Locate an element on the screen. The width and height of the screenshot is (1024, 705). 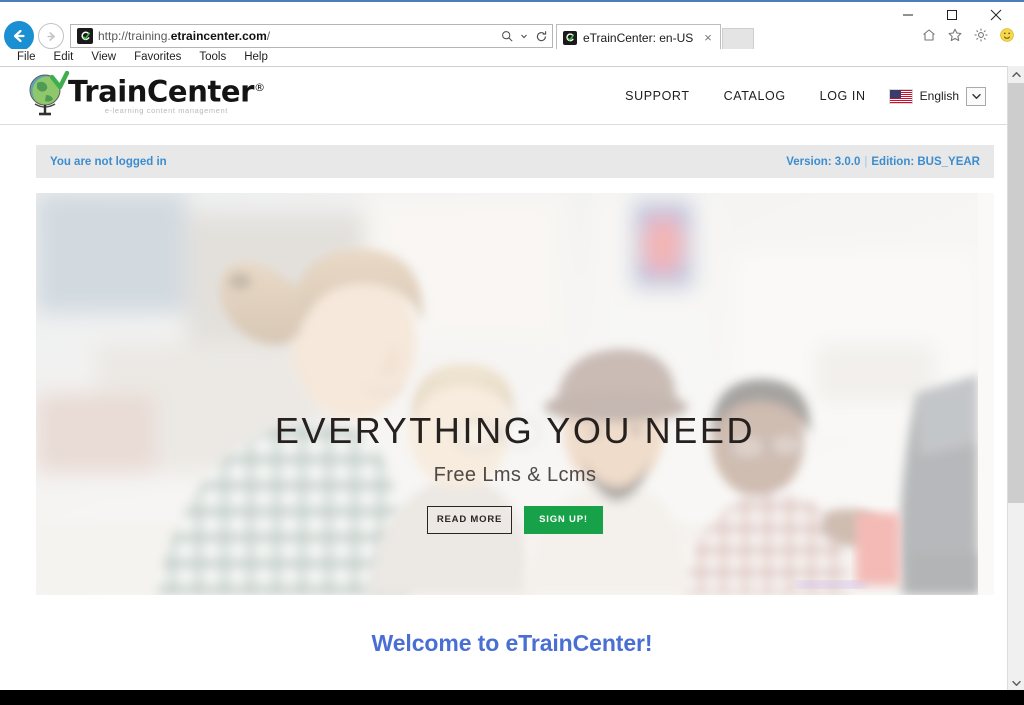
version-edition-info: Version: 3.0.0 | Edition: BUS_YEAR is located at coordinates (883, 162).